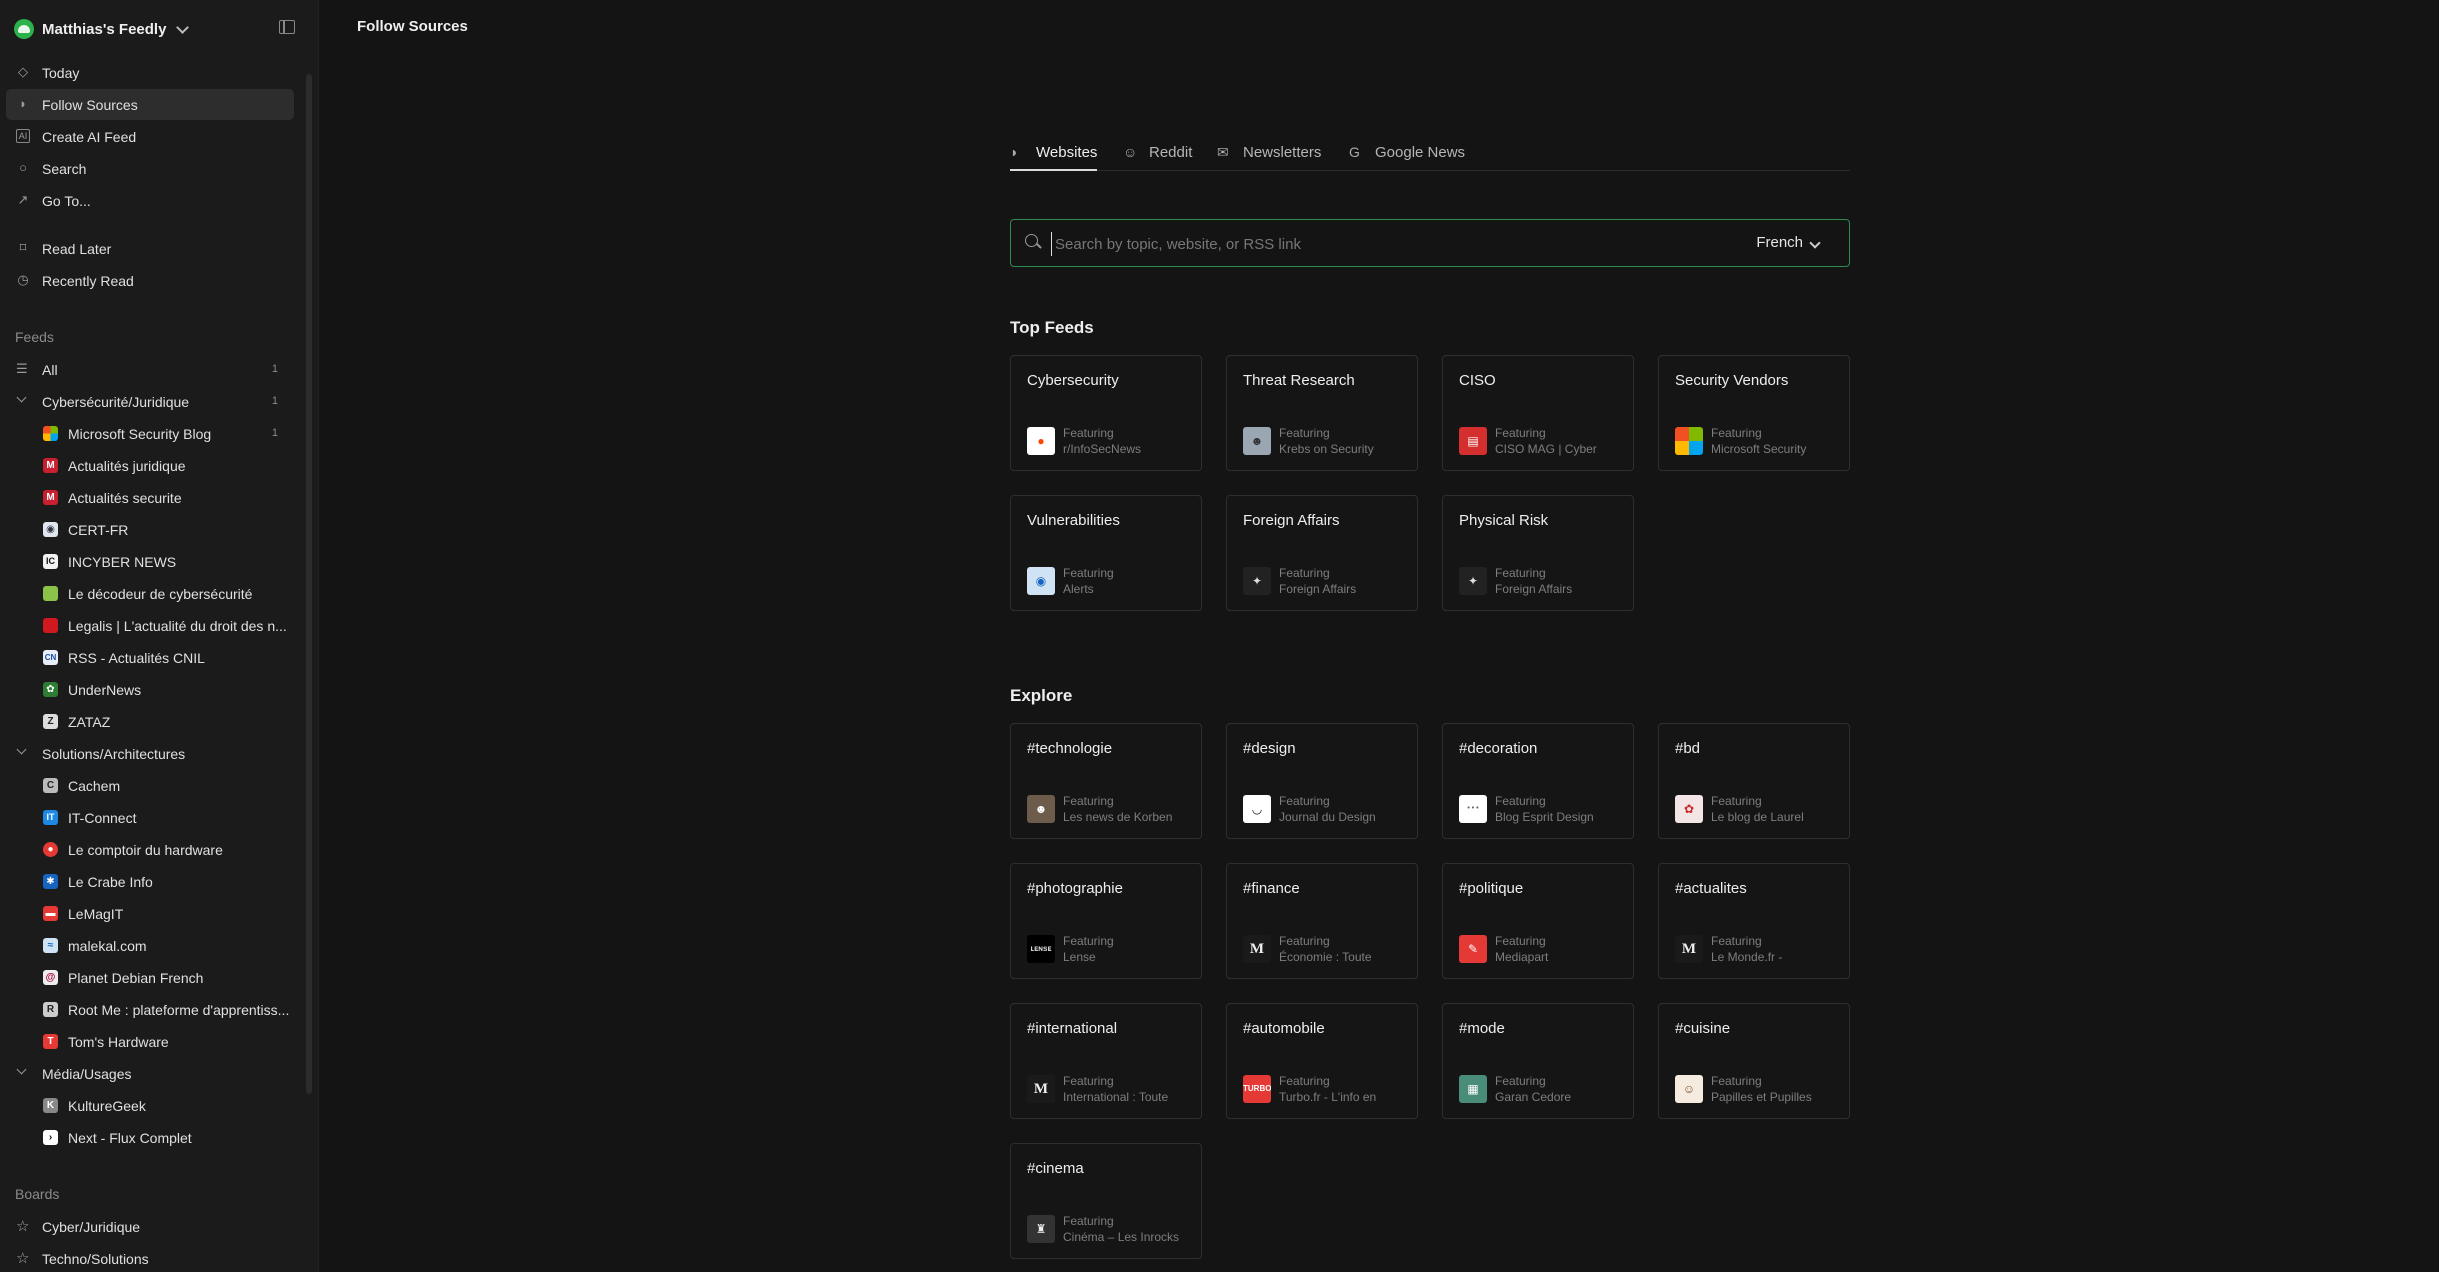 This screenshot has width=2439, height=1272. I want to click on feed-item: Microsoft Security Blog 1, so click(150, 433).